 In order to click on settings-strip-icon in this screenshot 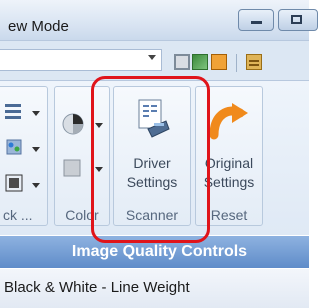, I will do `click(254, 62)`.